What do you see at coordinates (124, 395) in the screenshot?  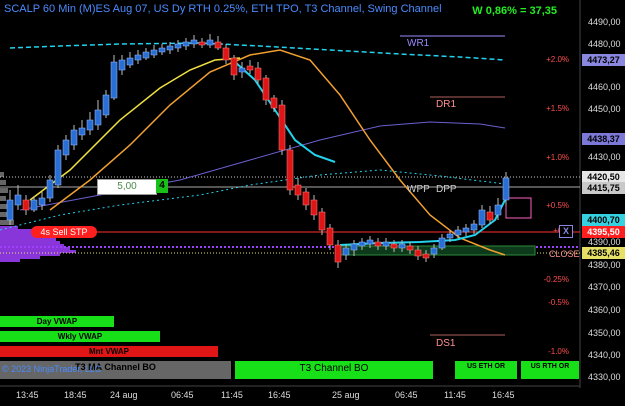 I see `time-tick: 24 aug` at bounding box center [124, 395].